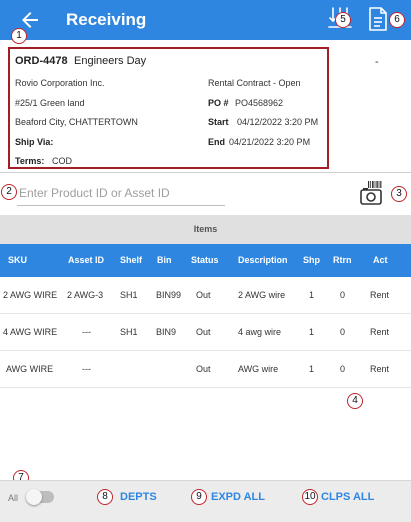  I want to click on expand-all-button: EXPD ALL, so click(238, 497).